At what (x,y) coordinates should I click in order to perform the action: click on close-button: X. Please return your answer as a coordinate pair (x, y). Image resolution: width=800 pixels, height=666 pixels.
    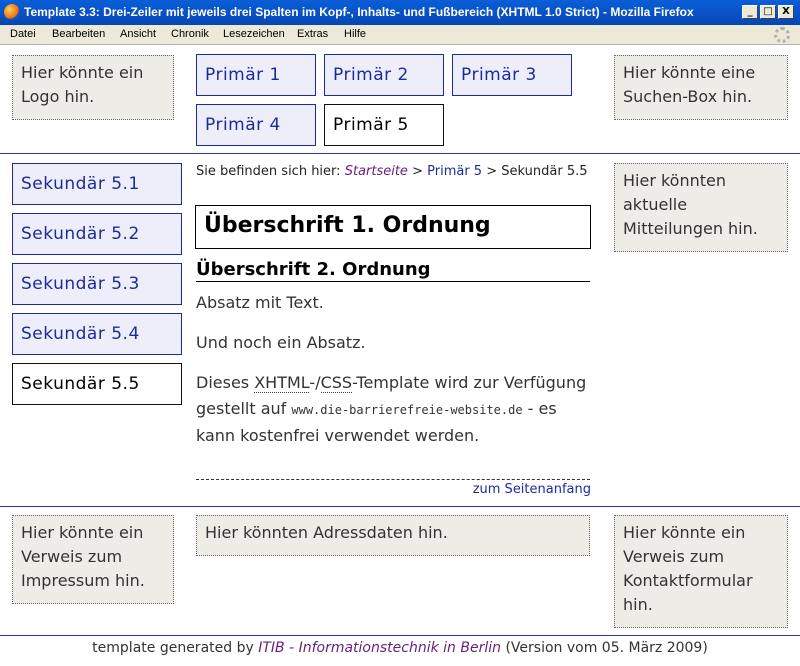
    Looking at the image, I should click on (786, 12).